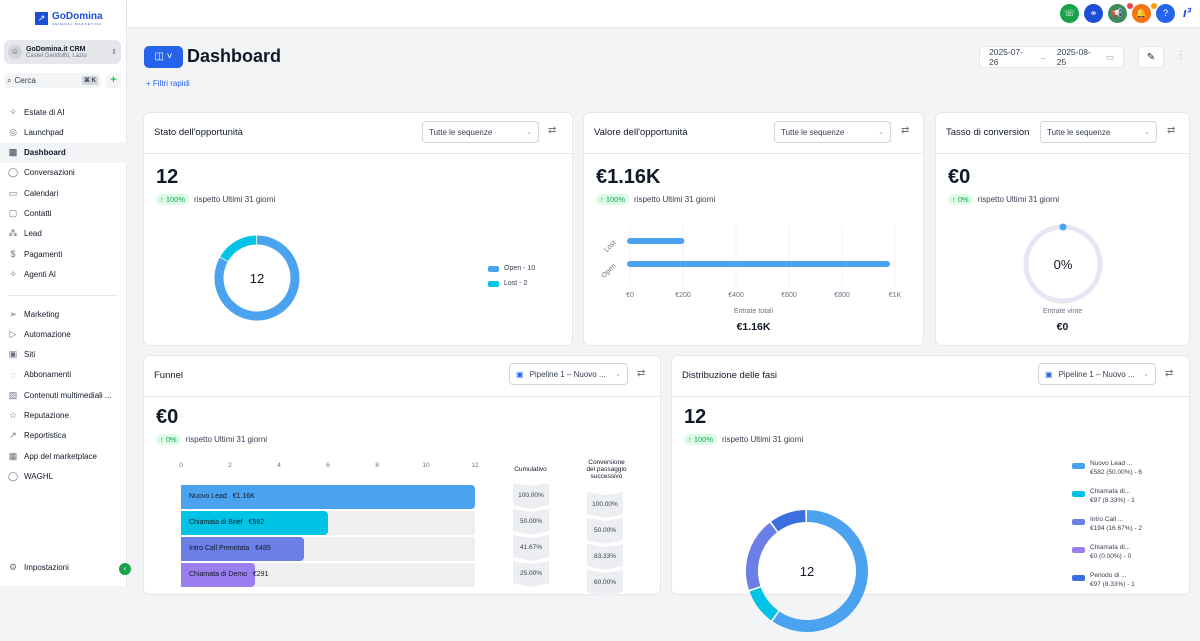 The width and height of the screenshot is (1200, 641). What do you see at coordinates (1063, 263) in the screenshot?
I see `conversion-gauge: 0%` at bounding box center [1063, 263].